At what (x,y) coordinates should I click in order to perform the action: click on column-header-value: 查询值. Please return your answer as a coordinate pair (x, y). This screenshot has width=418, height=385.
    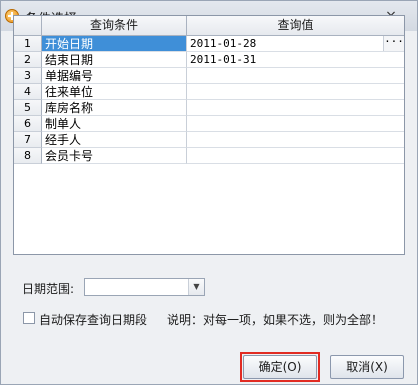
    Looking at the image, I should click on (295, 25).